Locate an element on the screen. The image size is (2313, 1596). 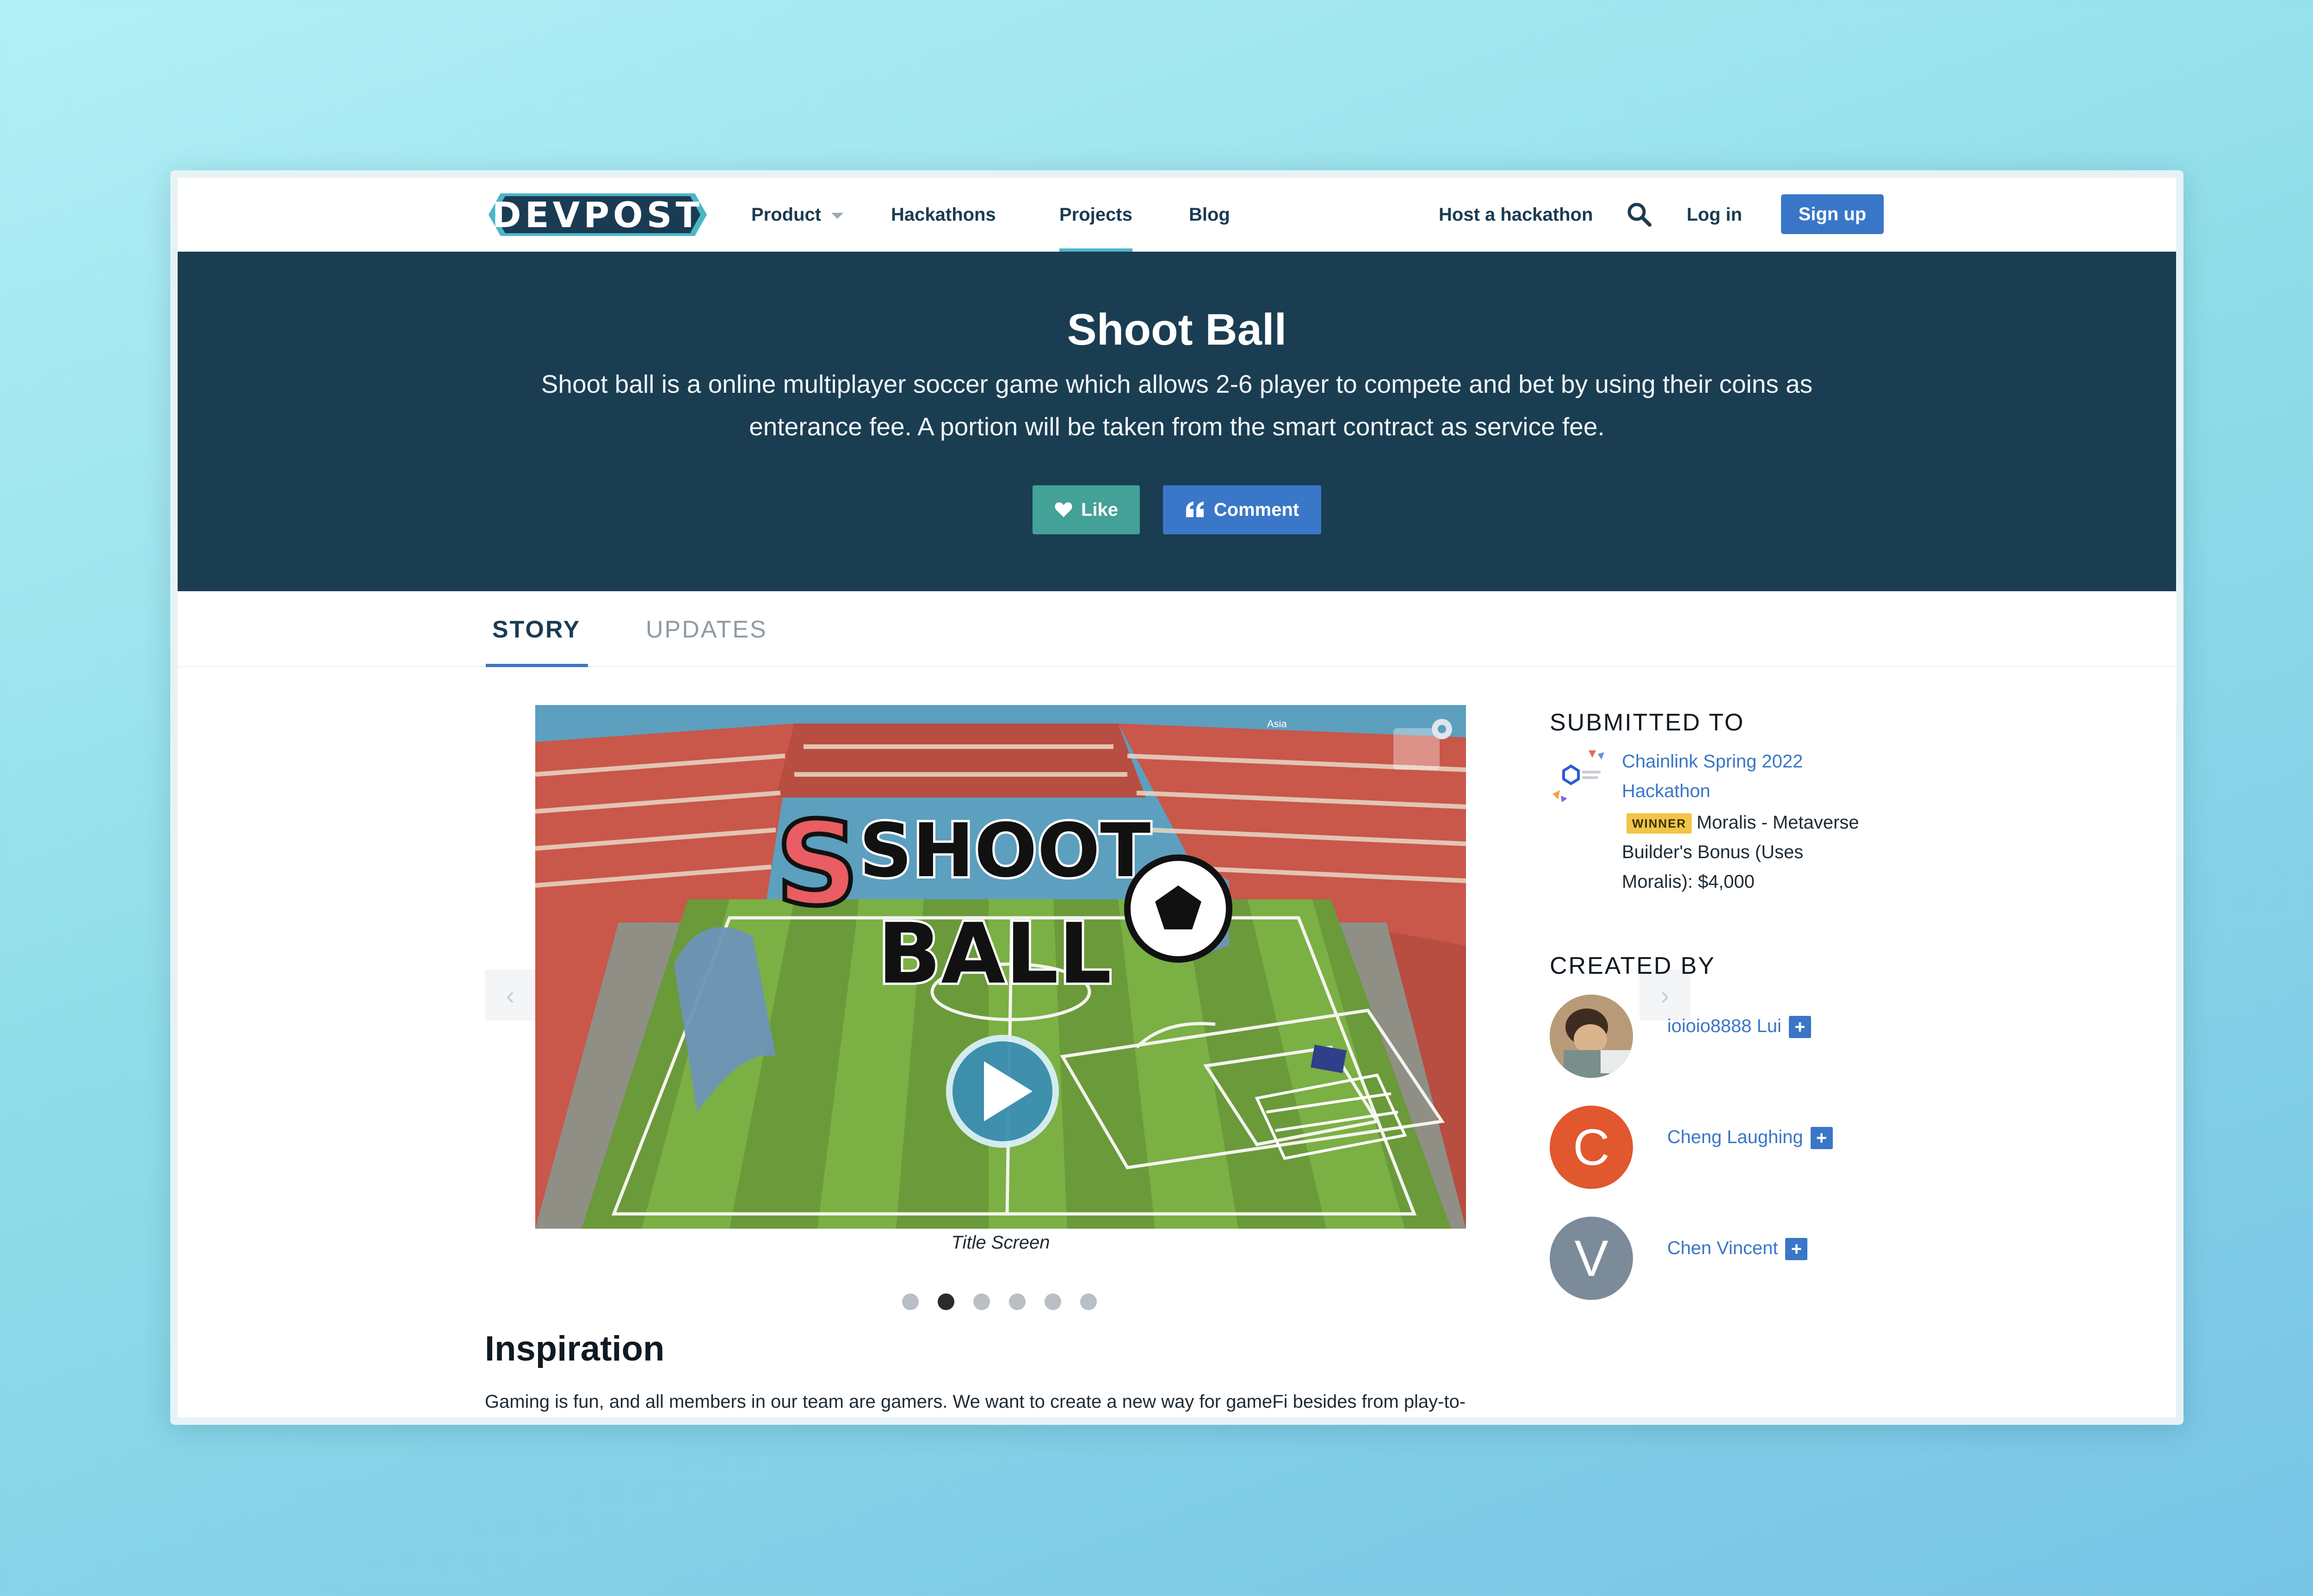
svg-text: S is located at coordinates (817, 864).